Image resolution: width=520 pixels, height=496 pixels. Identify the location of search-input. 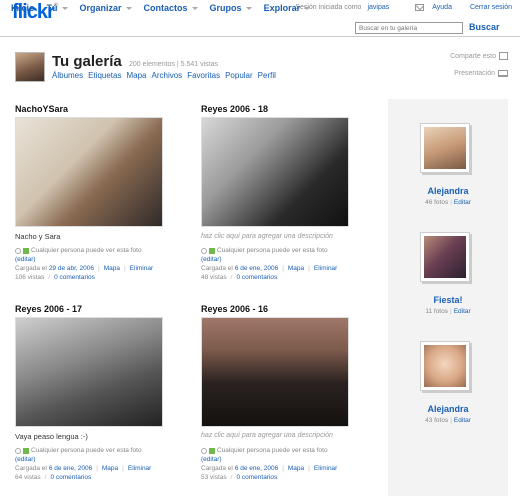
(409, 28).